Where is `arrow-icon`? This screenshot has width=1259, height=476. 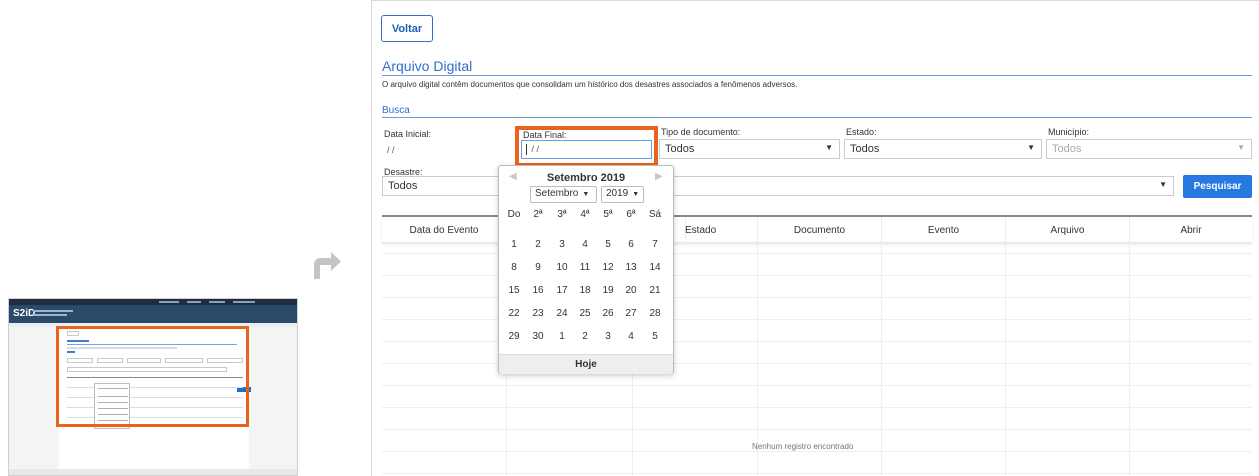 arrow-icon is located at coordinates (327, 265).